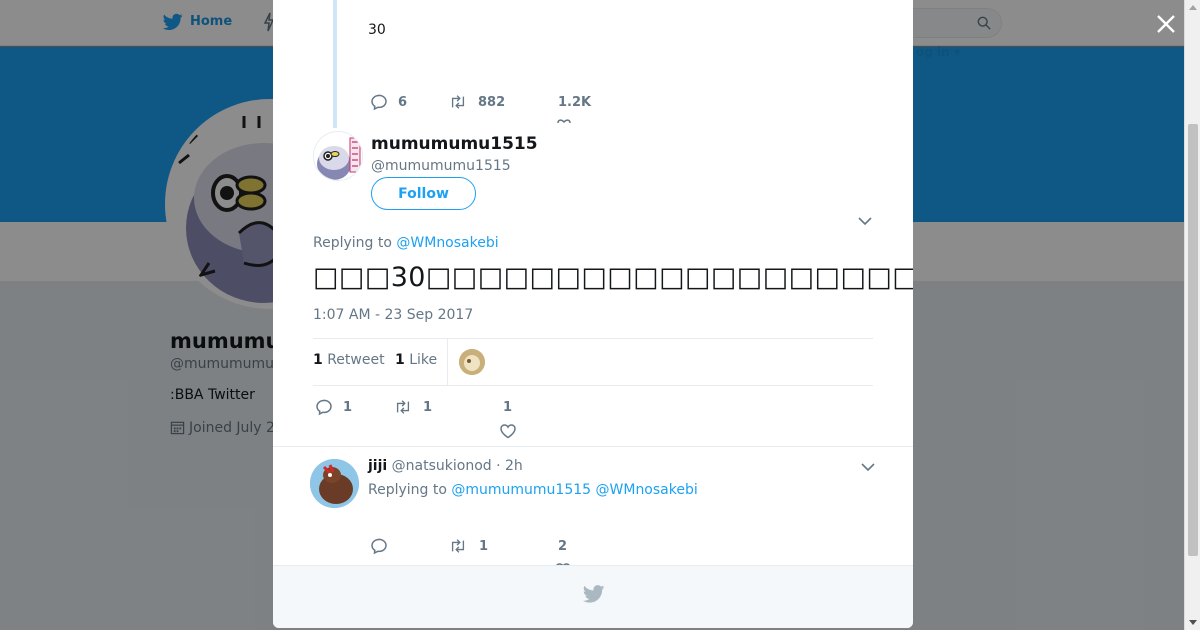 This screenshot has height=630, width=1200. What do you see at coordinates (457, 466) in the screenshot?
I see `reply-meta: @natsukionod · 2h` at bounding box center [457, 466].